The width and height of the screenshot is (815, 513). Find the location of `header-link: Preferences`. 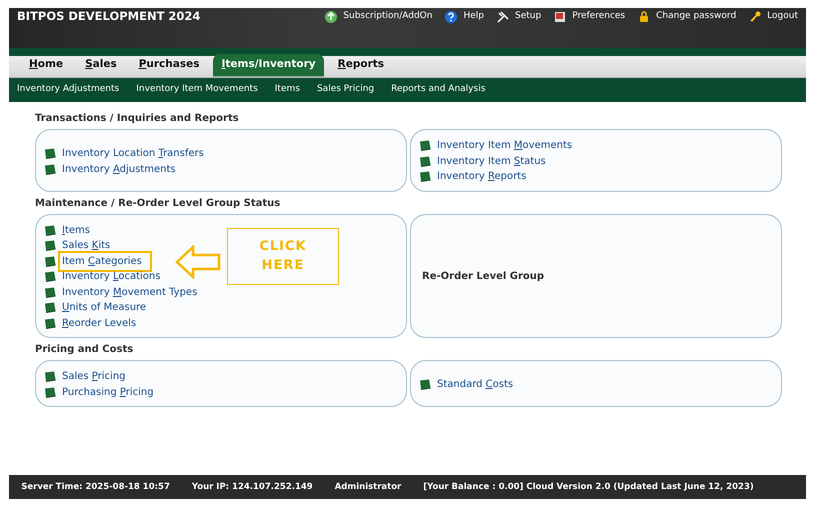

header-link: Preferences is located at coordinates (589, 17).